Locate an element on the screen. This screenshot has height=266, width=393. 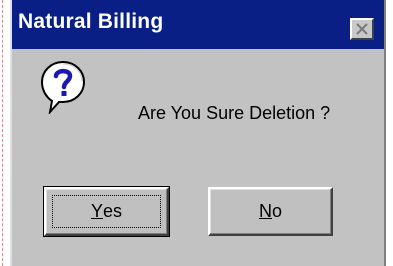
yes-label-rest: es is located at coordinates (113, 211).